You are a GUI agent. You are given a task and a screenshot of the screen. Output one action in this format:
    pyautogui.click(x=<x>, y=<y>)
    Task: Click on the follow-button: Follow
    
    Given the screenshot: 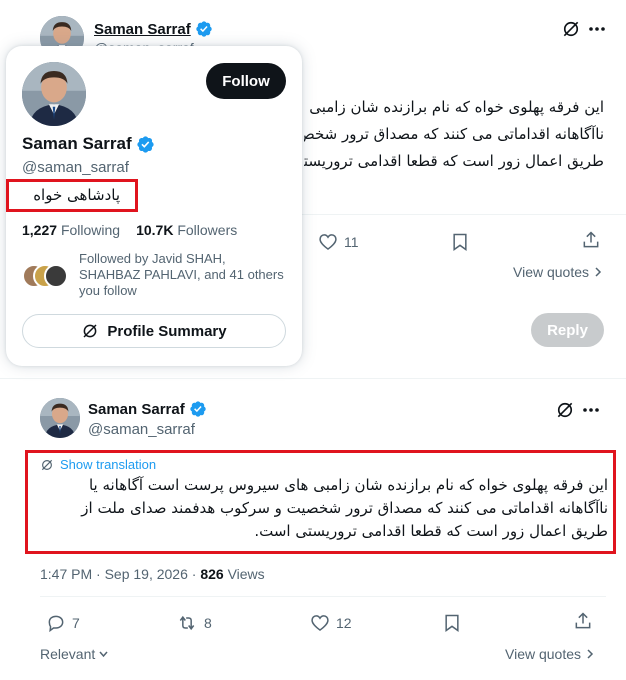 What is the action you would take?
    pyautogui.click(x=246, y=81)
    